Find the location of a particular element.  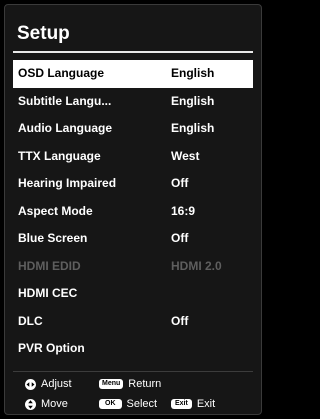

menu-item-osd-language: OSD Language English is located at coordinates (133, 74).